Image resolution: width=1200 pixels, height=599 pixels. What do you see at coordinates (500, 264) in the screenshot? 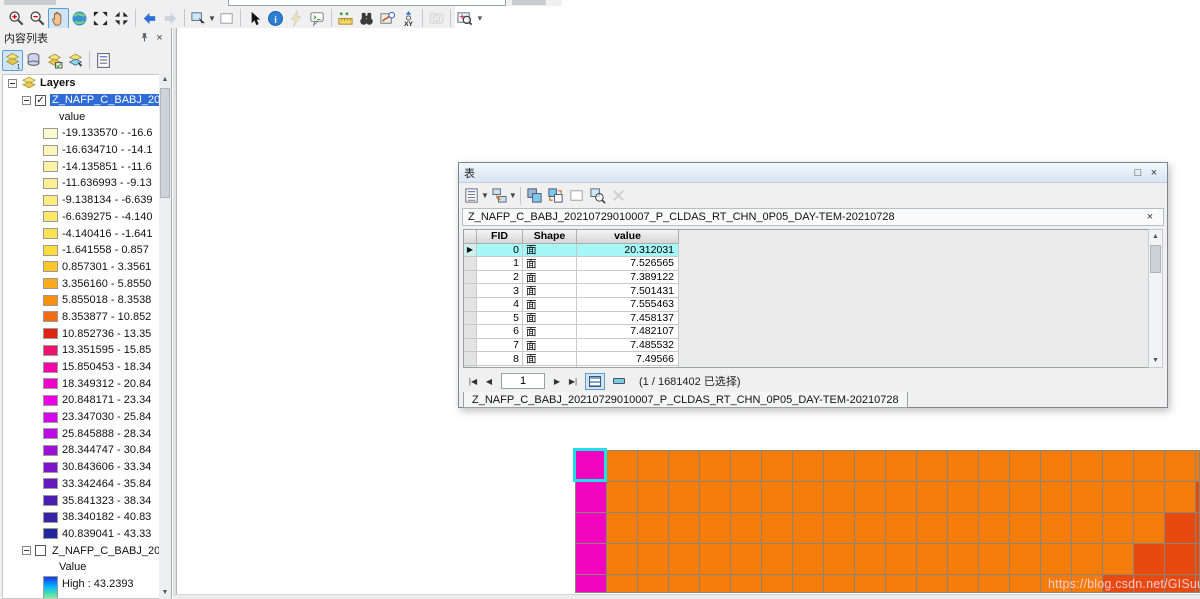
I see `cell-fid: 1` at bounding box center [500, 264].